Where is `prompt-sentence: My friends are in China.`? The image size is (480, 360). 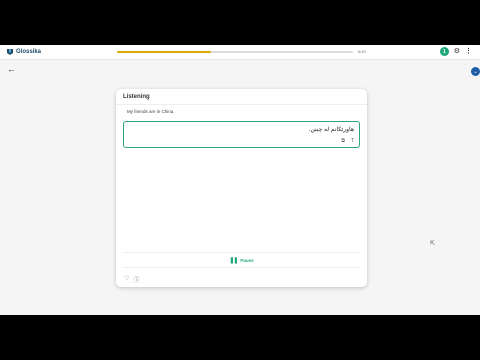 prompt-sentence: My friends are in China. is located at coordinates (151, 111).